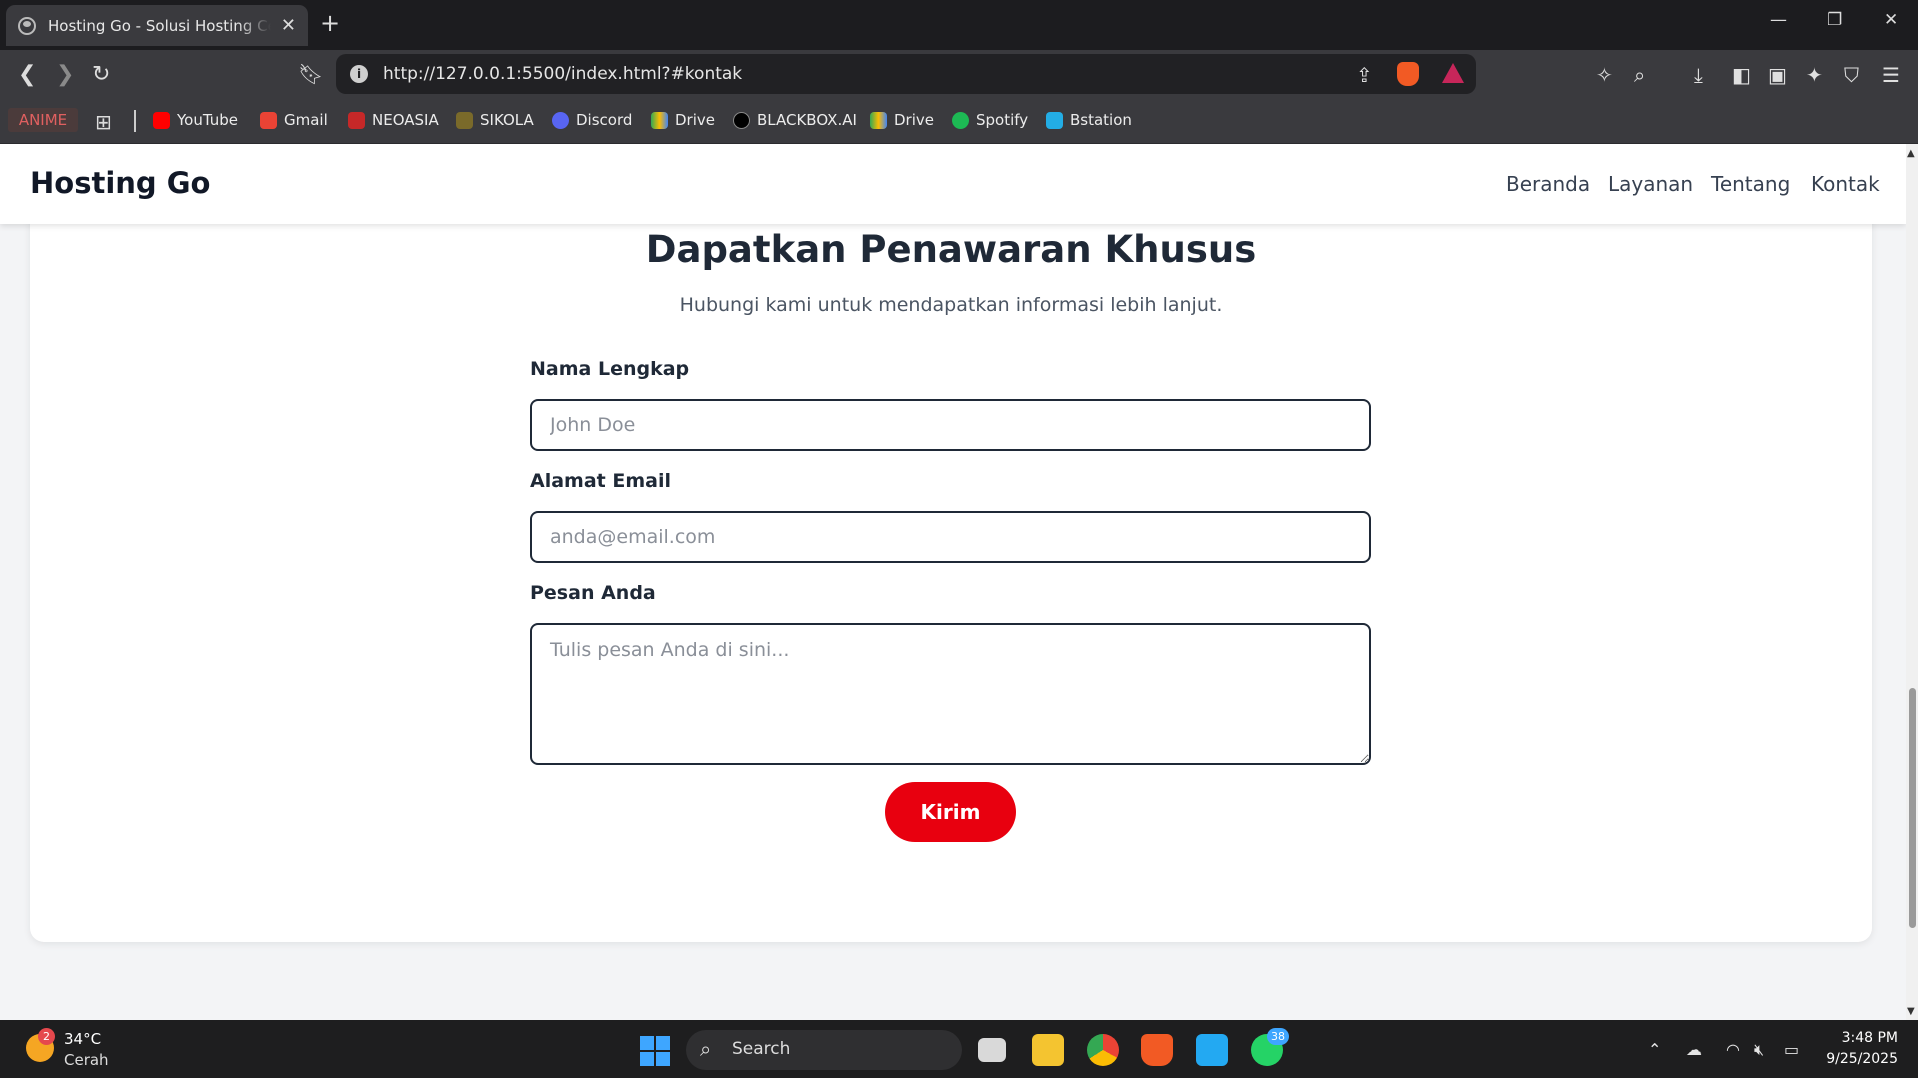 This screenshot has height=1078, width=1918. What do you see at coordinates (1089, 120) in the screenshot?
I see `bookmark-bstation: Bstation` at bounding box center [1089, 120].